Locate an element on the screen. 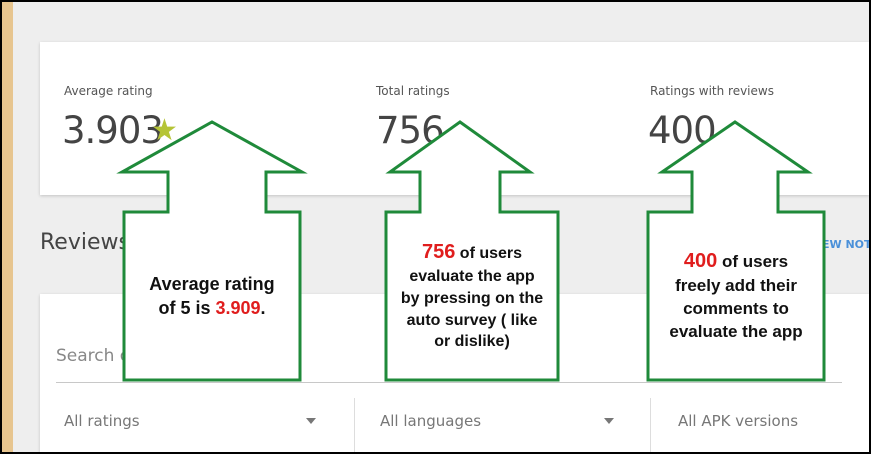  callout-reviews-line2: freely add their is located at coordinates (736, 286).